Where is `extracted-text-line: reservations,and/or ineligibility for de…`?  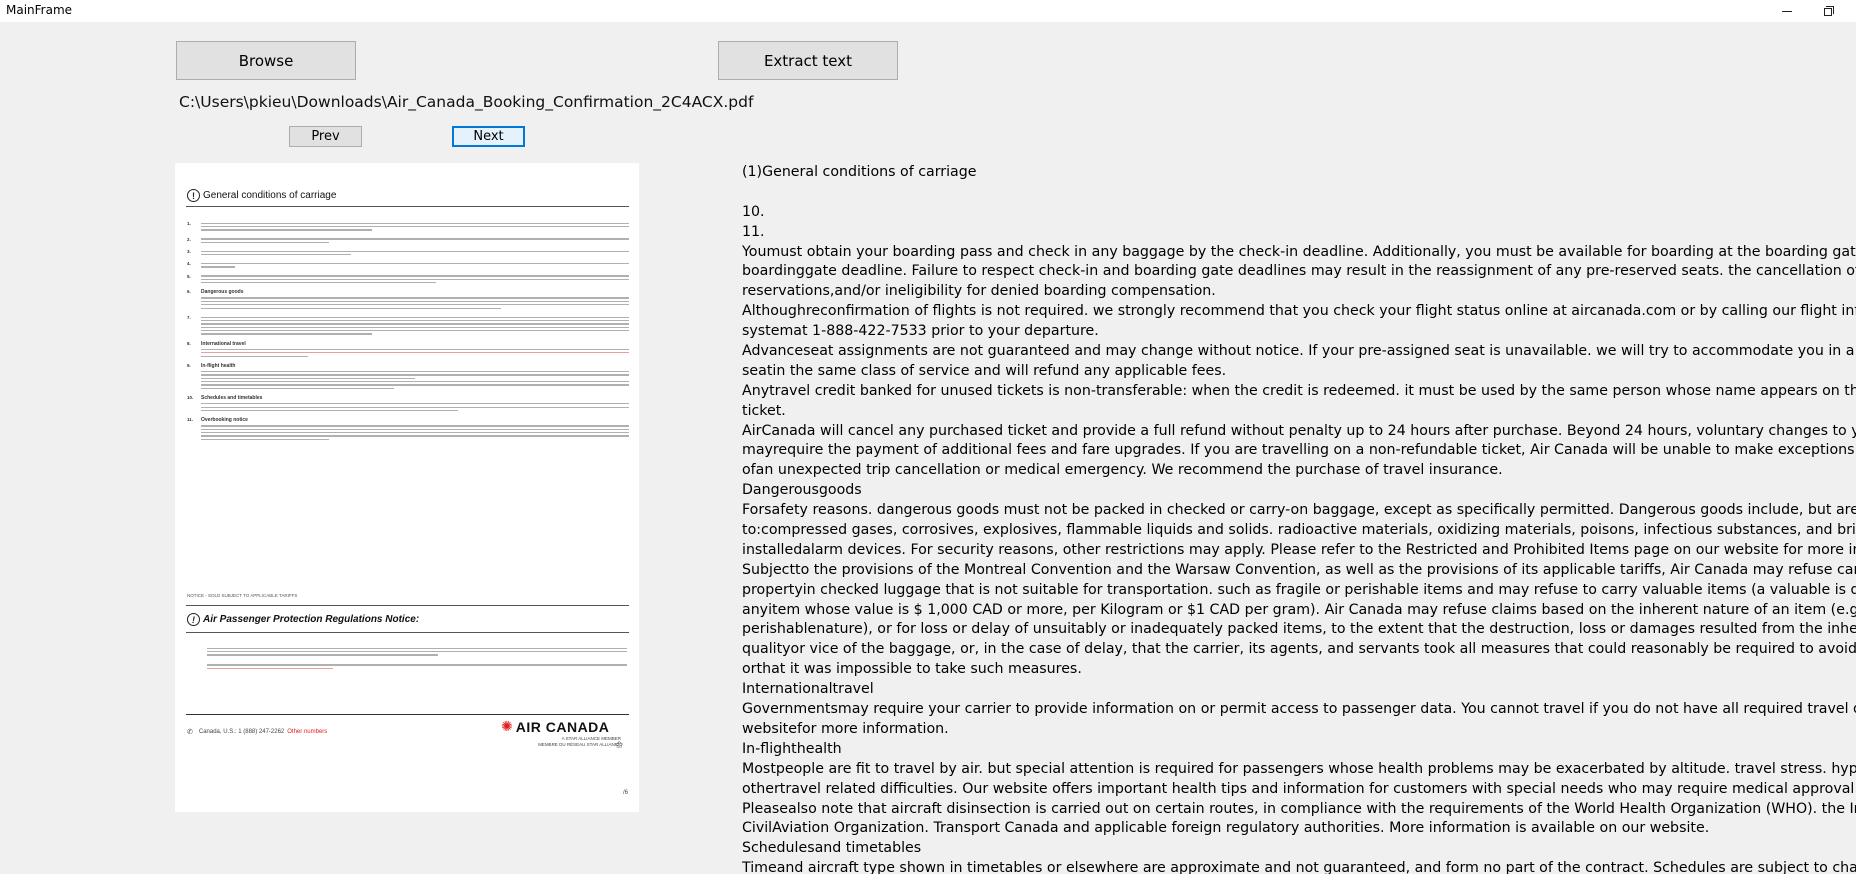 extracted-text-line: reservations,and/or ineligibility for de… is located at coordinates (979, 291).